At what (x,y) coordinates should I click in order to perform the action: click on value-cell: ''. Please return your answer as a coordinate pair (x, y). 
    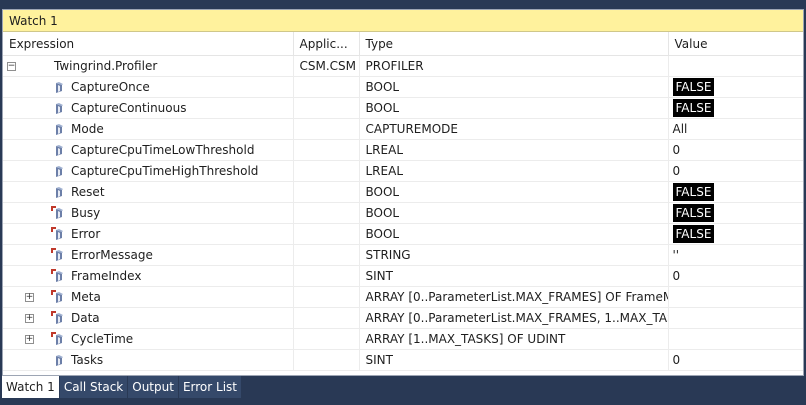
    Looking at the image, I should click on (735, 255).